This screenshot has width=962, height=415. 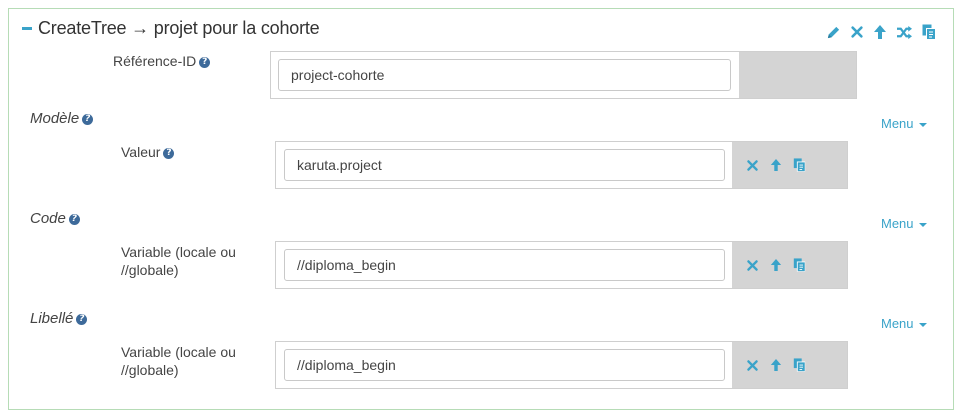 I want to click on variable-libelle-actions, so click(x=776, y=367).